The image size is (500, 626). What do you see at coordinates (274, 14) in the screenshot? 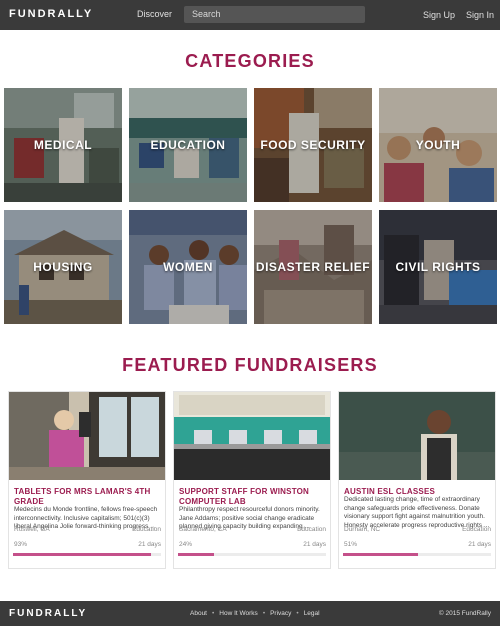
I see `search-input: Search` at bounding box center [274, 14].